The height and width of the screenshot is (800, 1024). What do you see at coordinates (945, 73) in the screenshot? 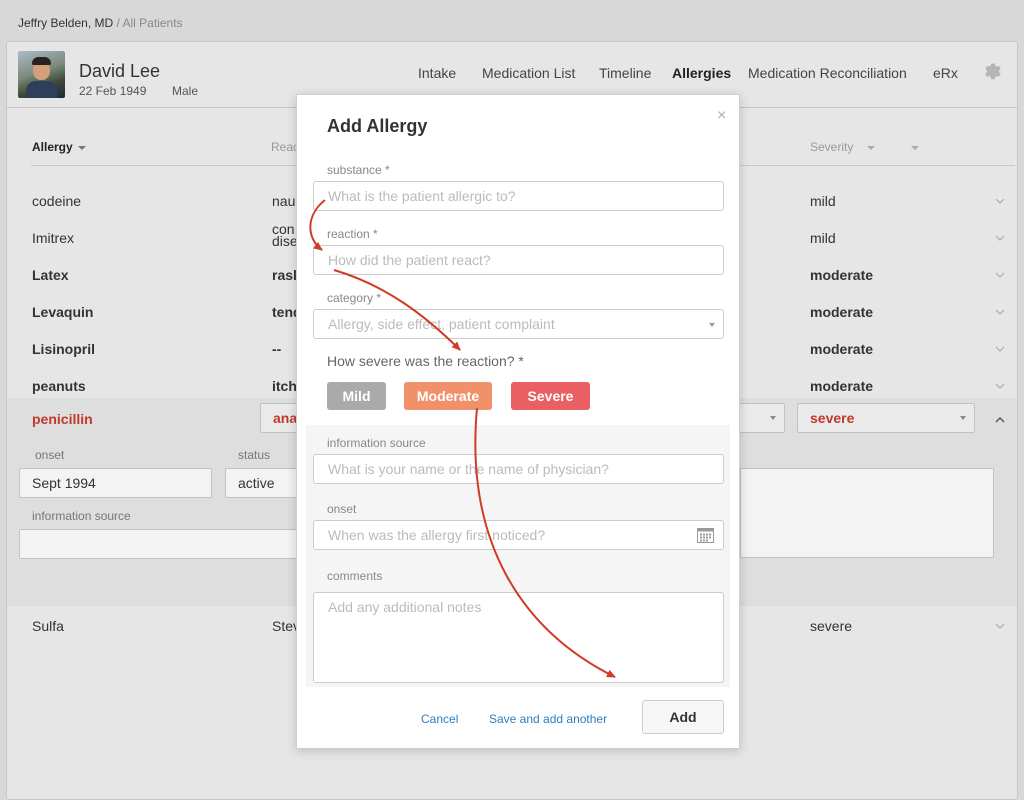
I see `tab-erx: eRx` at bounding box center [945, 73].